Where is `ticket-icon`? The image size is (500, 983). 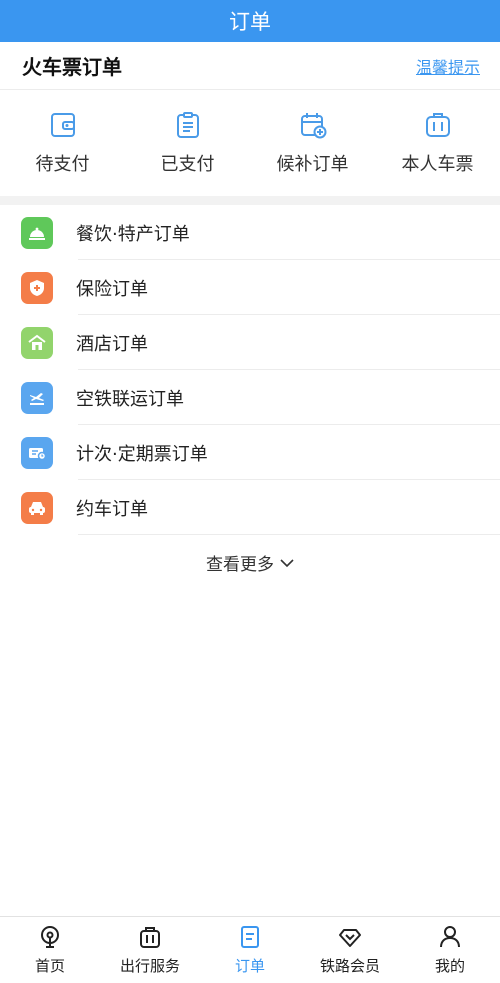
ticket-icon is located at coordinates (37, 452).